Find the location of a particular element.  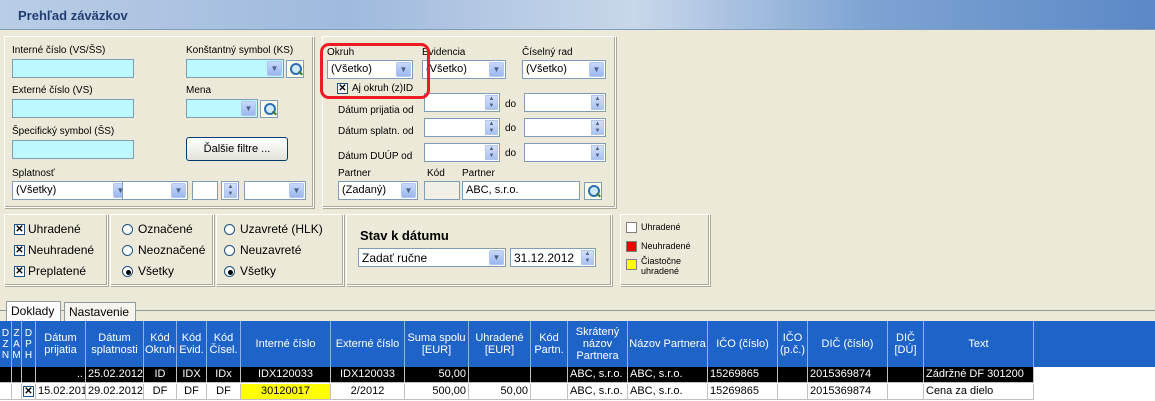

row-dph-checkbox is located at coordinates (29, 375).